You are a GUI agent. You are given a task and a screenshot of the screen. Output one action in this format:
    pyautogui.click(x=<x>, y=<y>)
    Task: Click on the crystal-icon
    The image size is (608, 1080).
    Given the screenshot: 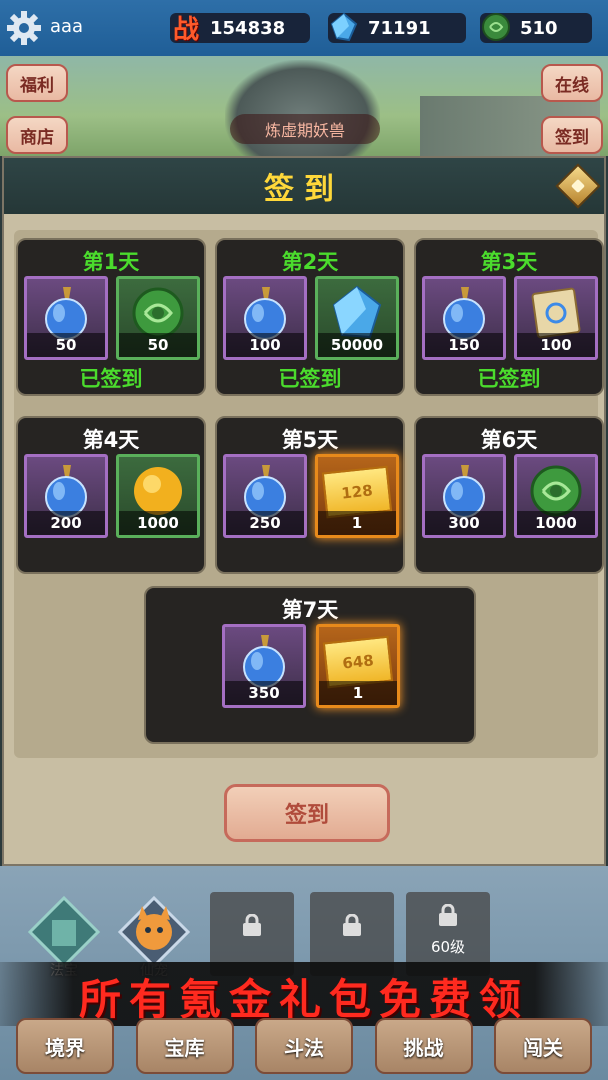 What is the action you would take?
    pyautogui.click(x=344, y=27)
    